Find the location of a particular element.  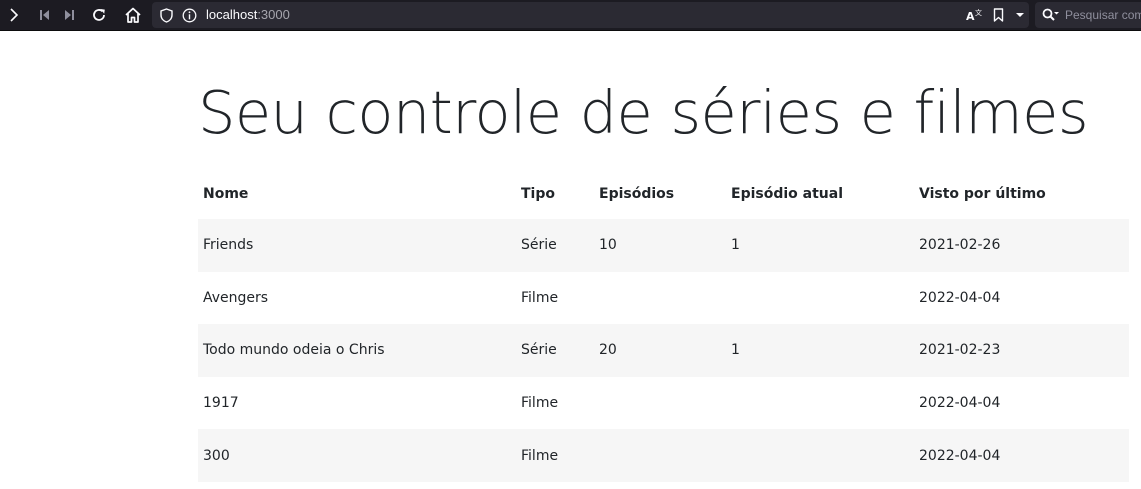

cell-episodios: 10 is located at coordinates (660, 245).